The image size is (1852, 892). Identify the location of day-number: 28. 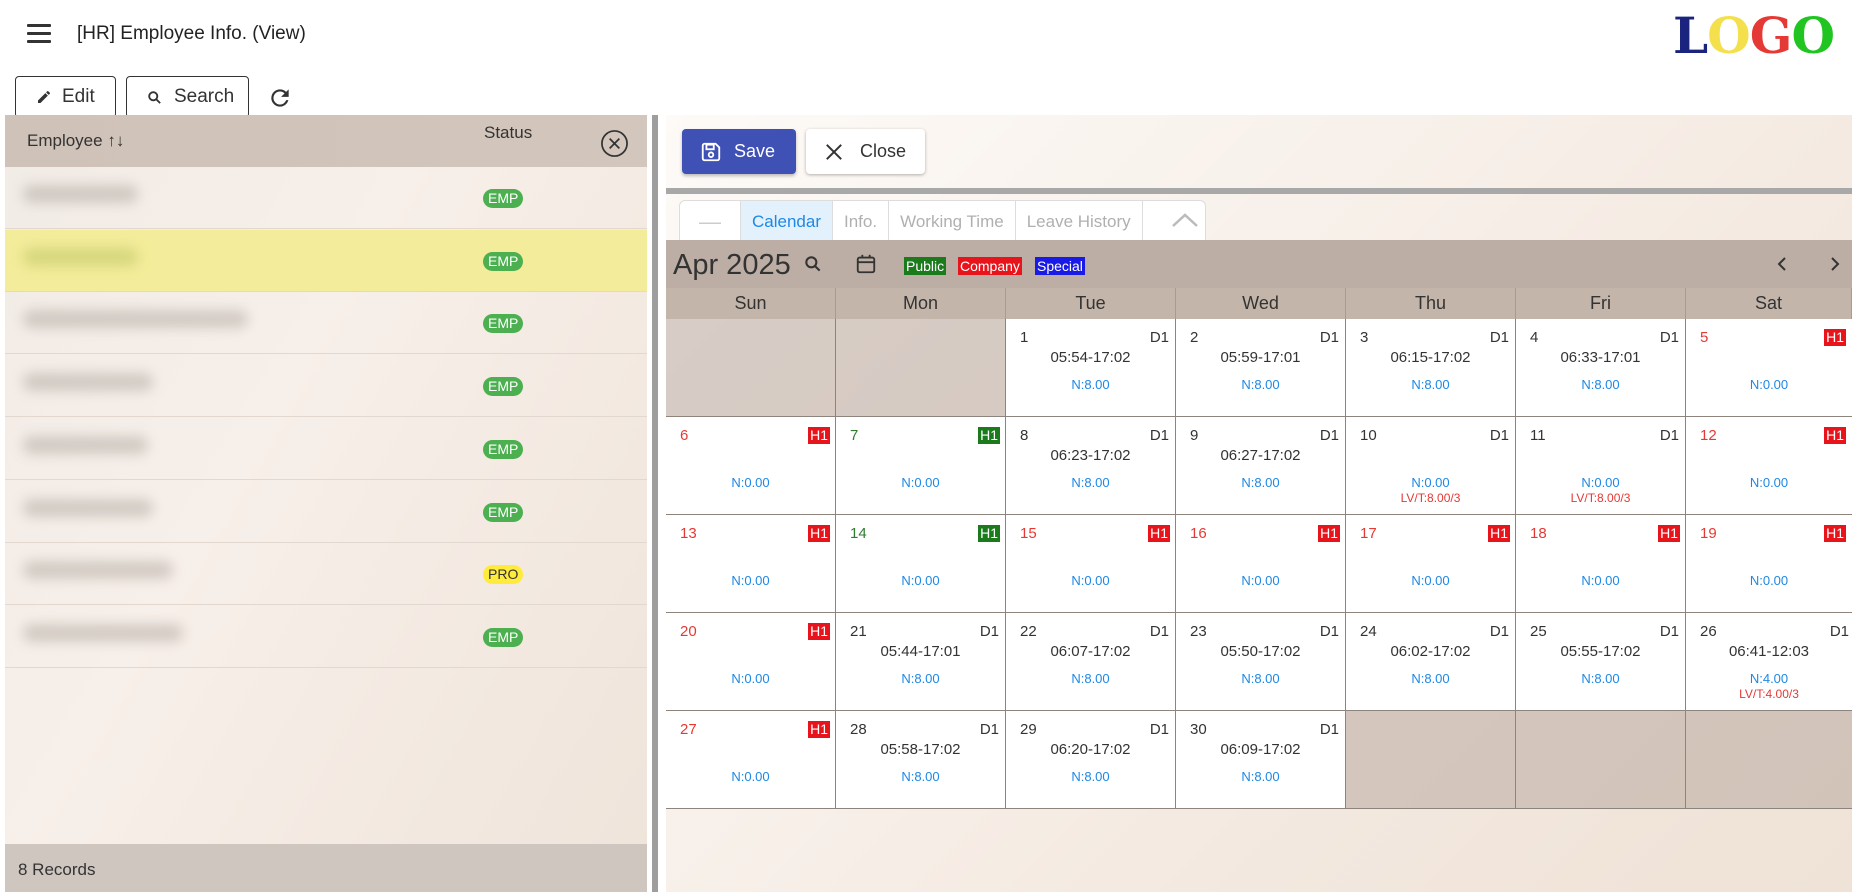
(858, 729).